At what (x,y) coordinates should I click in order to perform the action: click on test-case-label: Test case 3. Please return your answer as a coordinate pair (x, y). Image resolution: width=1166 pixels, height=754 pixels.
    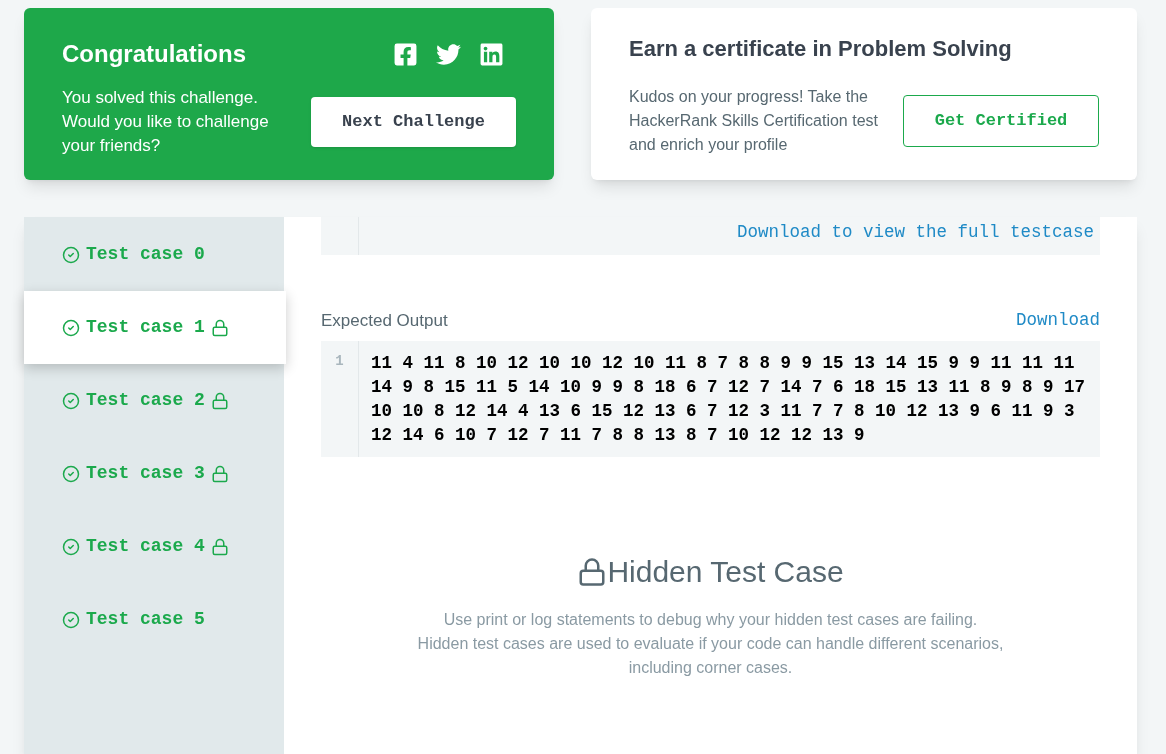
    Looking at the image, I should click on (145, 473).